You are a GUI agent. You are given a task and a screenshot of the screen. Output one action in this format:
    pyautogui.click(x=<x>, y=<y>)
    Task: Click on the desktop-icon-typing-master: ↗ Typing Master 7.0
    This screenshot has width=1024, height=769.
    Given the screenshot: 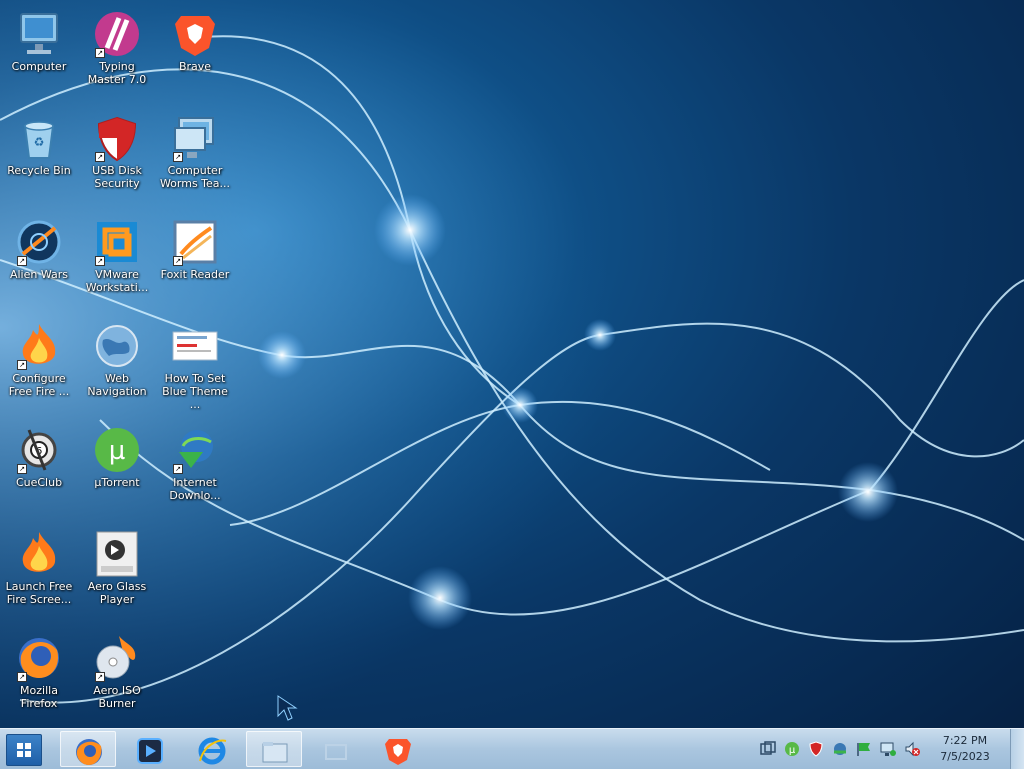 What is the action you would take?
    pyautogui.click(x=117, y=53)
    